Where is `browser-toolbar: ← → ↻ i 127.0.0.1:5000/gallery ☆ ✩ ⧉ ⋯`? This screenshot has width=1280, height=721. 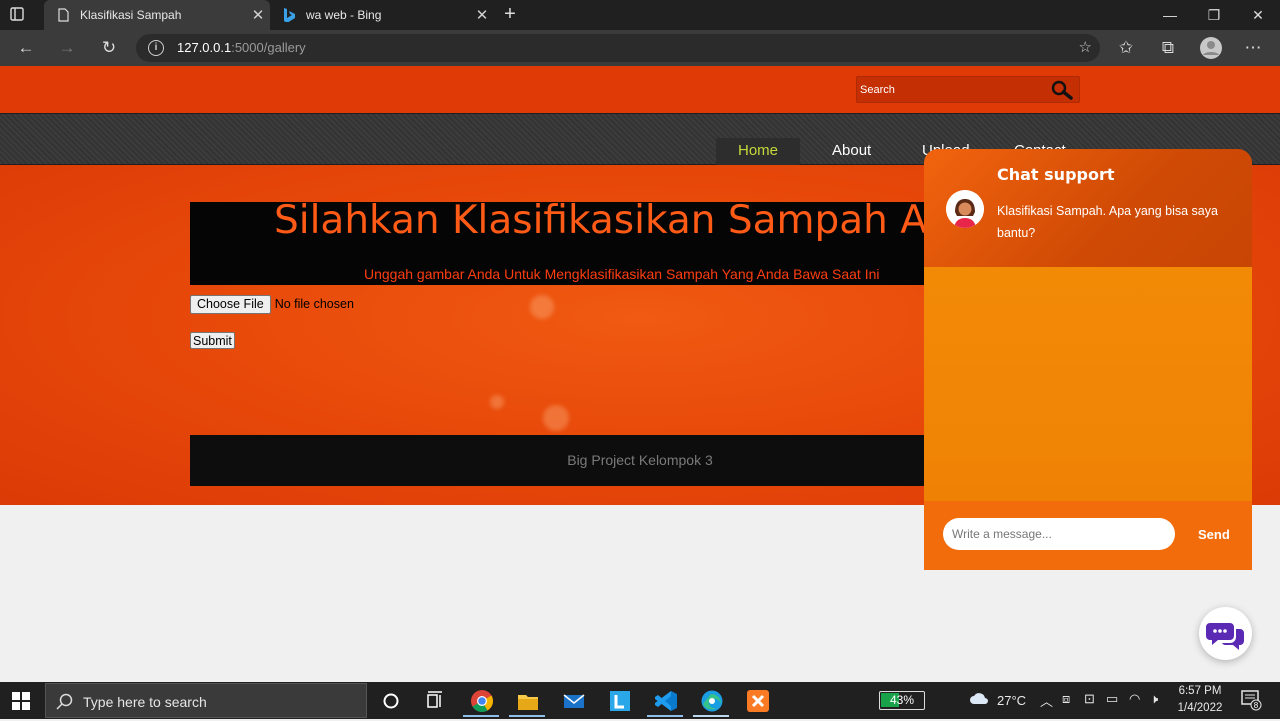 browser-toolbar: ← → ↻ i 127.0.0.1:5000/gallery ☆ ✩ ⧉ ⋯ is located at coordinates (640, 48).